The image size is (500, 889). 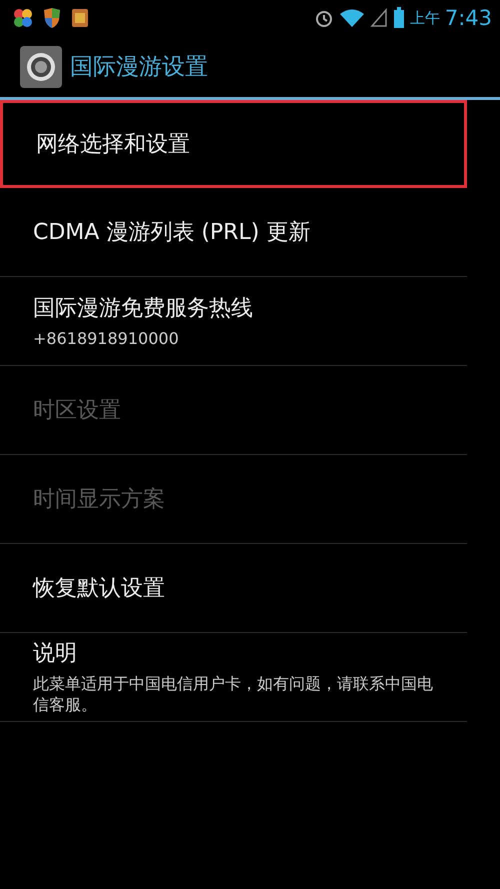 I want to click on item-summary: 此菜单适用于中国电信用户卡，如有问题，请联系中国电信客服。, so click(x=233, y=695).